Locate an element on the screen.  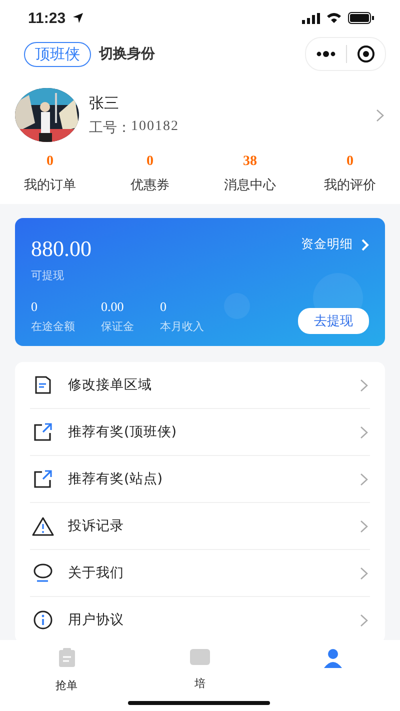
menu-item: 用户协议 is located at coordinates (207, 620).